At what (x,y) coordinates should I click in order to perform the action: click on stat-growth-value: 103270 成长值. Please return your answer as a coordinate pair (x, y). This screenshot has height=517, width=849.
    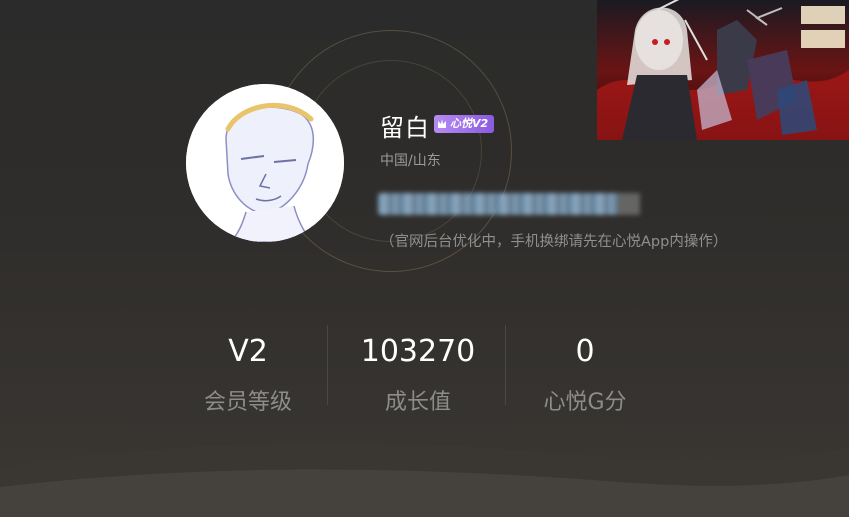
    Looking at the image, I should click on (418, 374).